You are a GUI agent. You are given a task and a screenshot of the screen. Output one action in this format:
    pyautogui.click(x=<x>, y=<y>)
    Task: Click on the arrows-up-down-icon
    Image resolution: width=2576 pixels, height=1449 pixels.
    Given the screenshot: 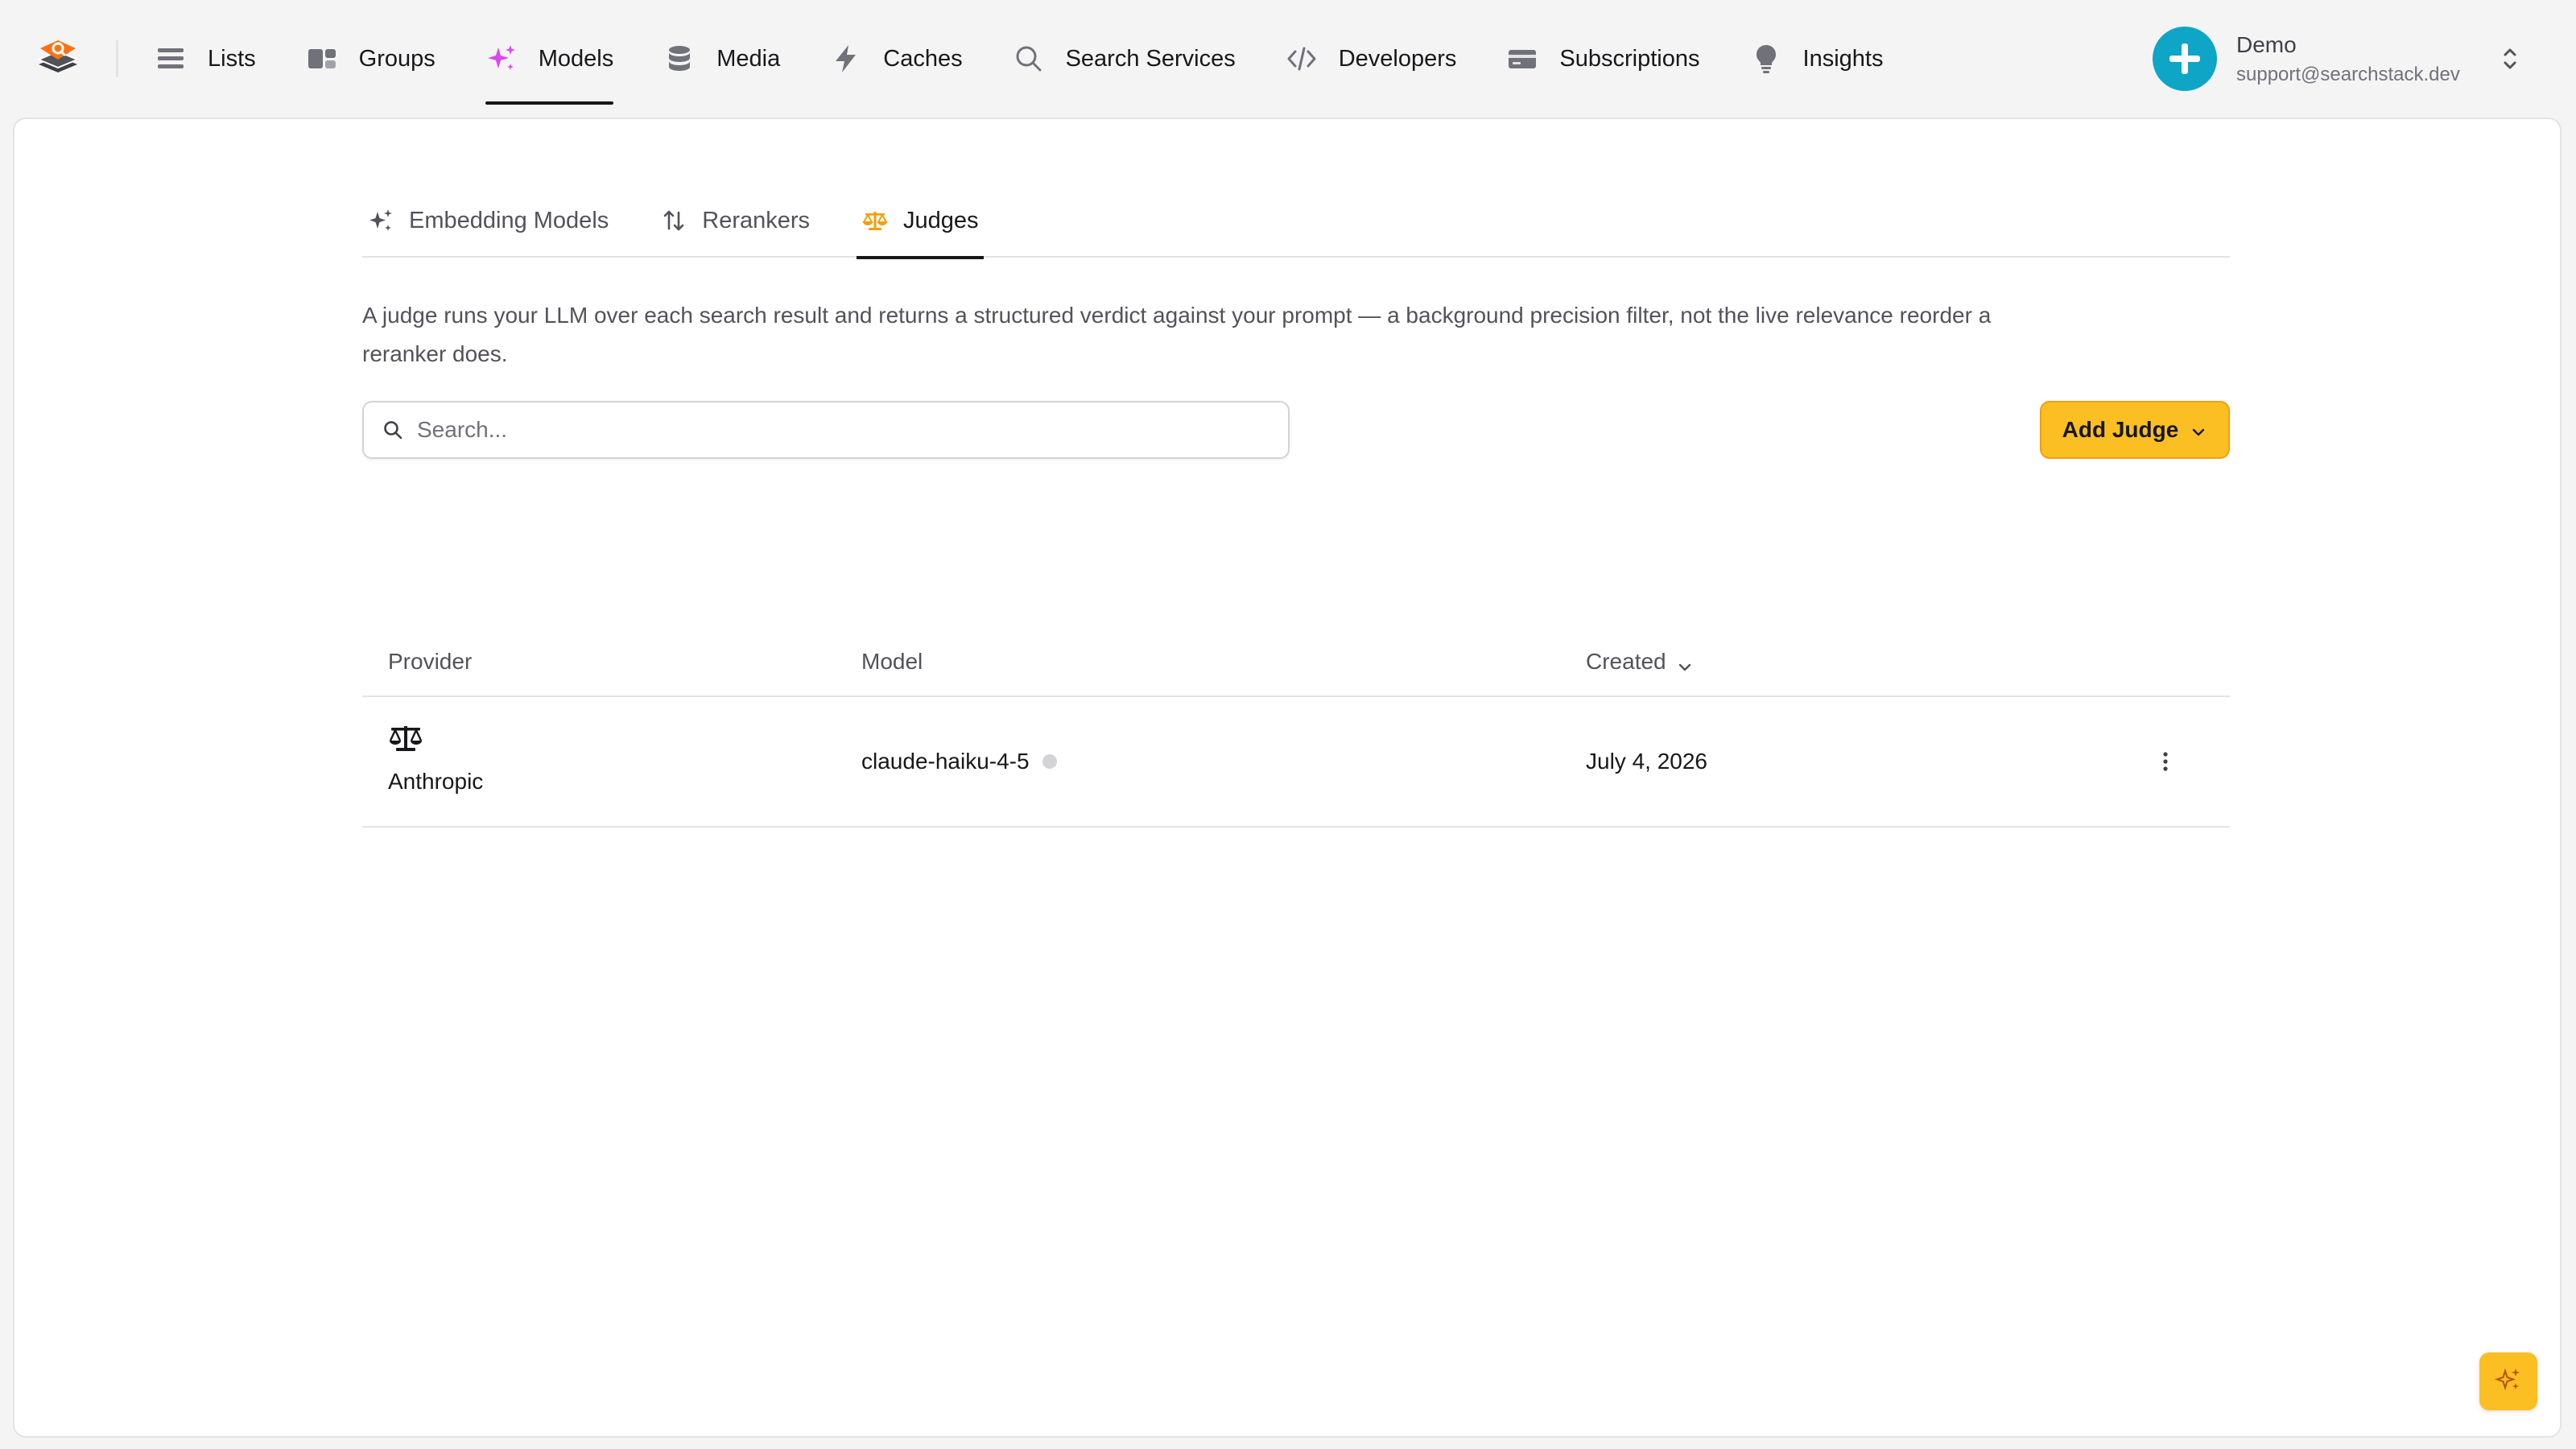 What is the action you would take?
    pyautogui.click(x=673, y=221)
    